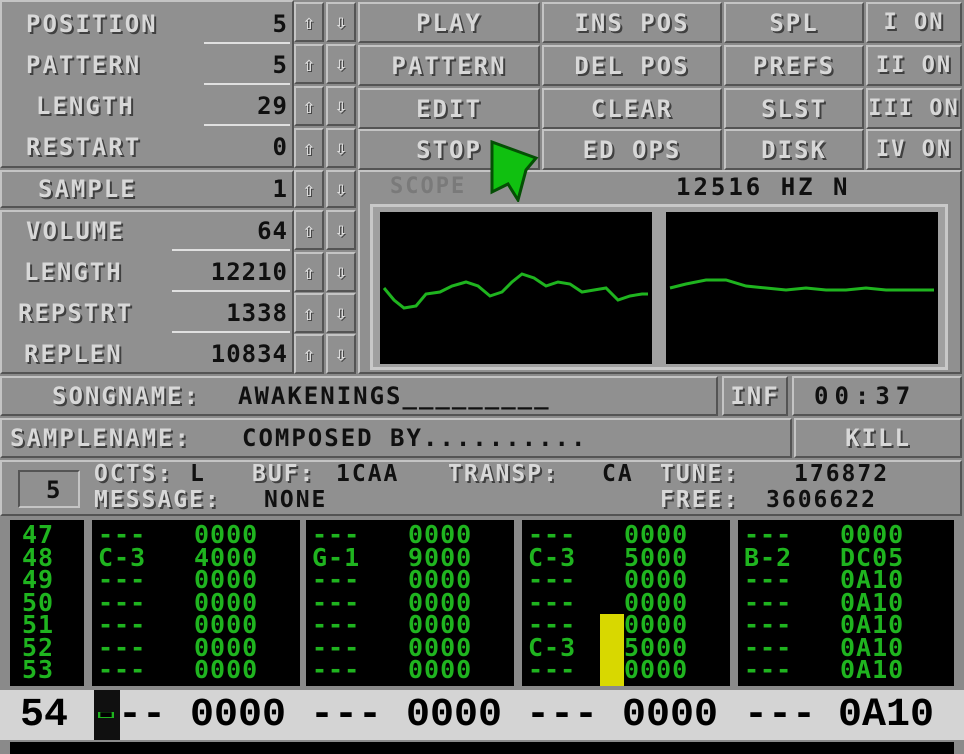 This screenshot has width=964, height=754. What do you see at coordinates (84, 65) in the screenshot?
I see `pattern-label: PATTERN` at bounding box center [84, 65].